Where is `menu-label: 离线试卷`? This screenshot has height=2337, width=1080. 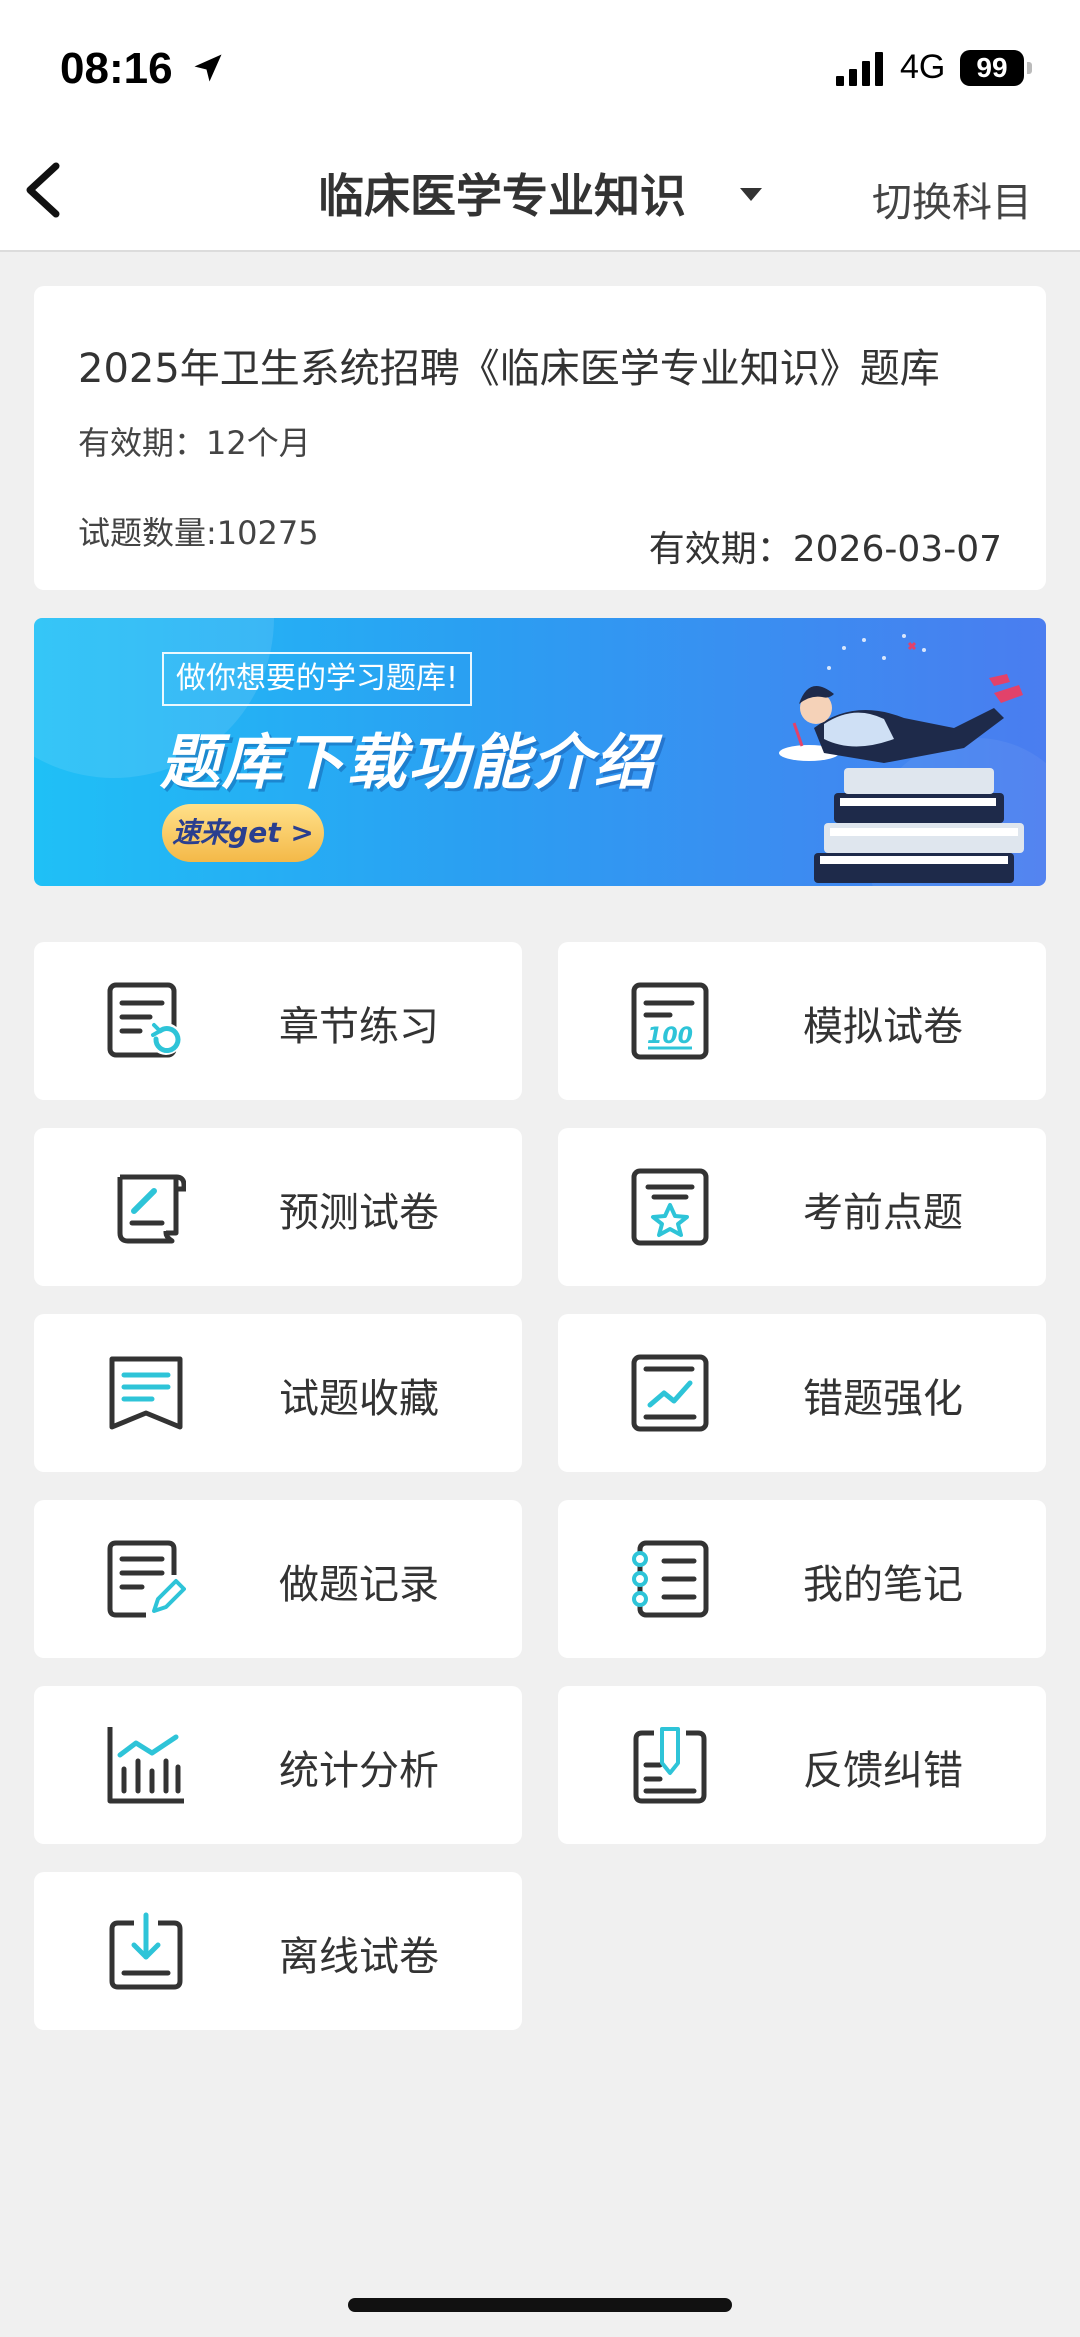
menu-label: 离线试卷 is located at coordinates (359, 1957).